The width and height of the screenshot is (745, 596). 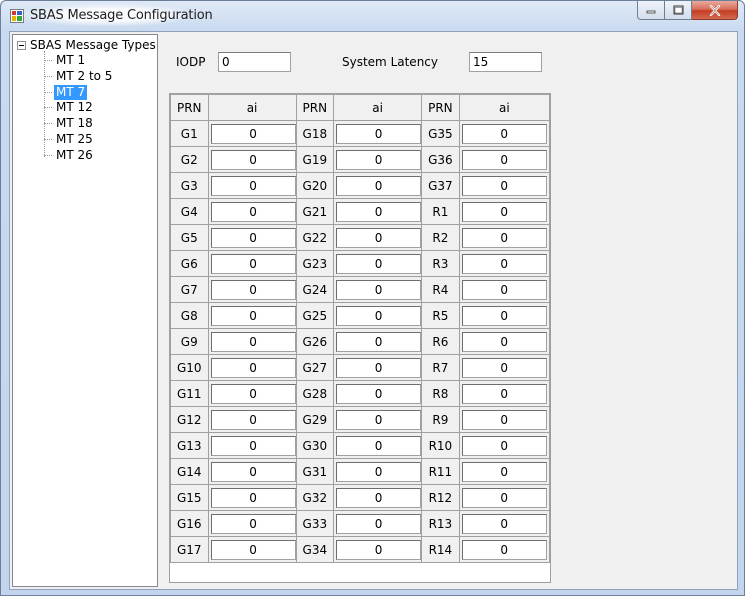 What do you see at coordinates (440, 133) in the screenshot?
I see `prn-cell: G35` at bounding box center [440, 133].